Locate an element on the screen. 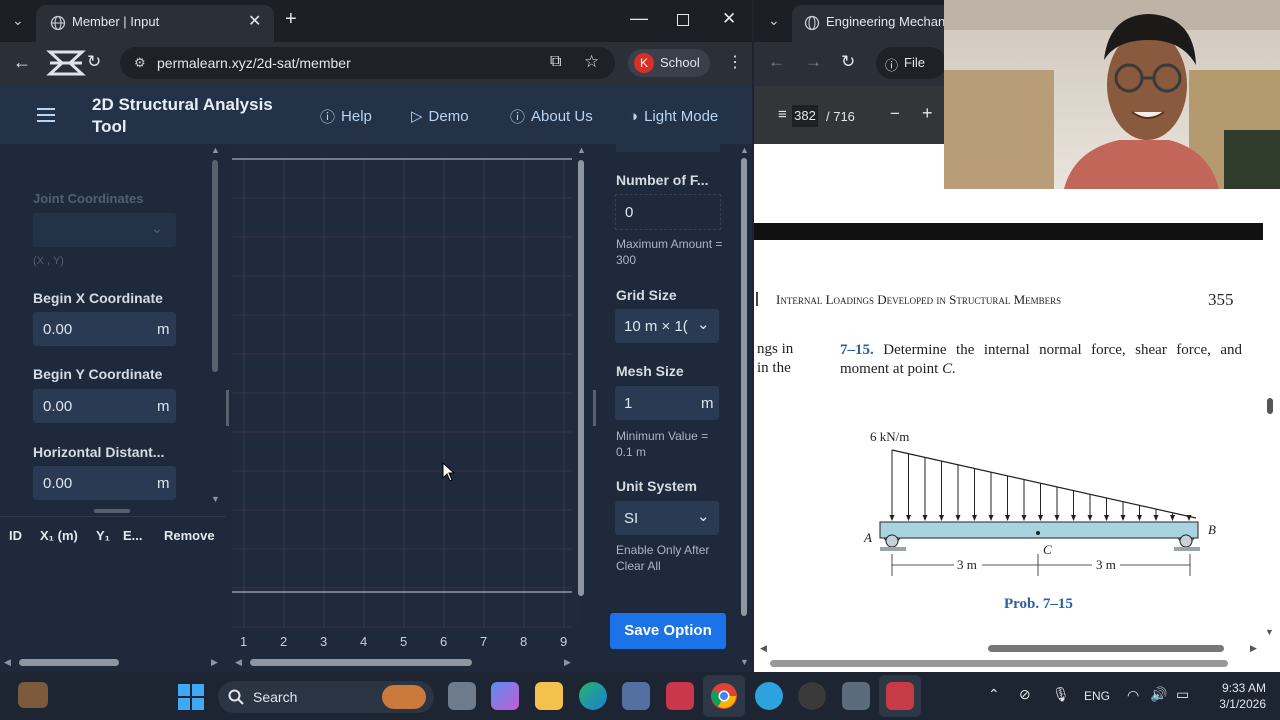 This screenshot has width=1280, height=720. canvas-scroll-right-icon: ▶ is located at coordinates (567, 662).